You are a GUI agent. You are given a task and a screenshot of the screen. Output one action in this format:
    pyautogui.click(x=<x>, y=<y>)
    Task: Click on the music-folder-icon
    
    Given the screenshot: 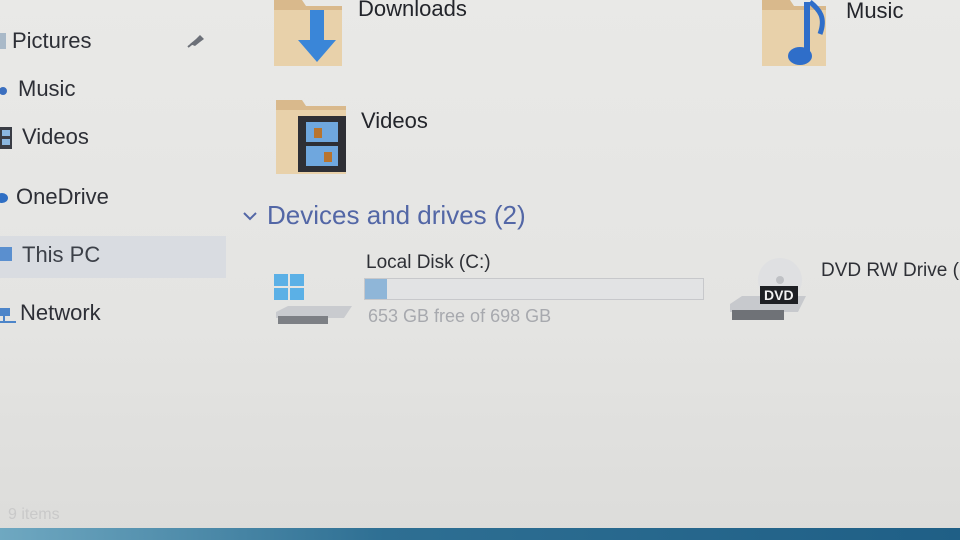 What is the action you would take?
    pyautogui.click(x=800, y=37)
    